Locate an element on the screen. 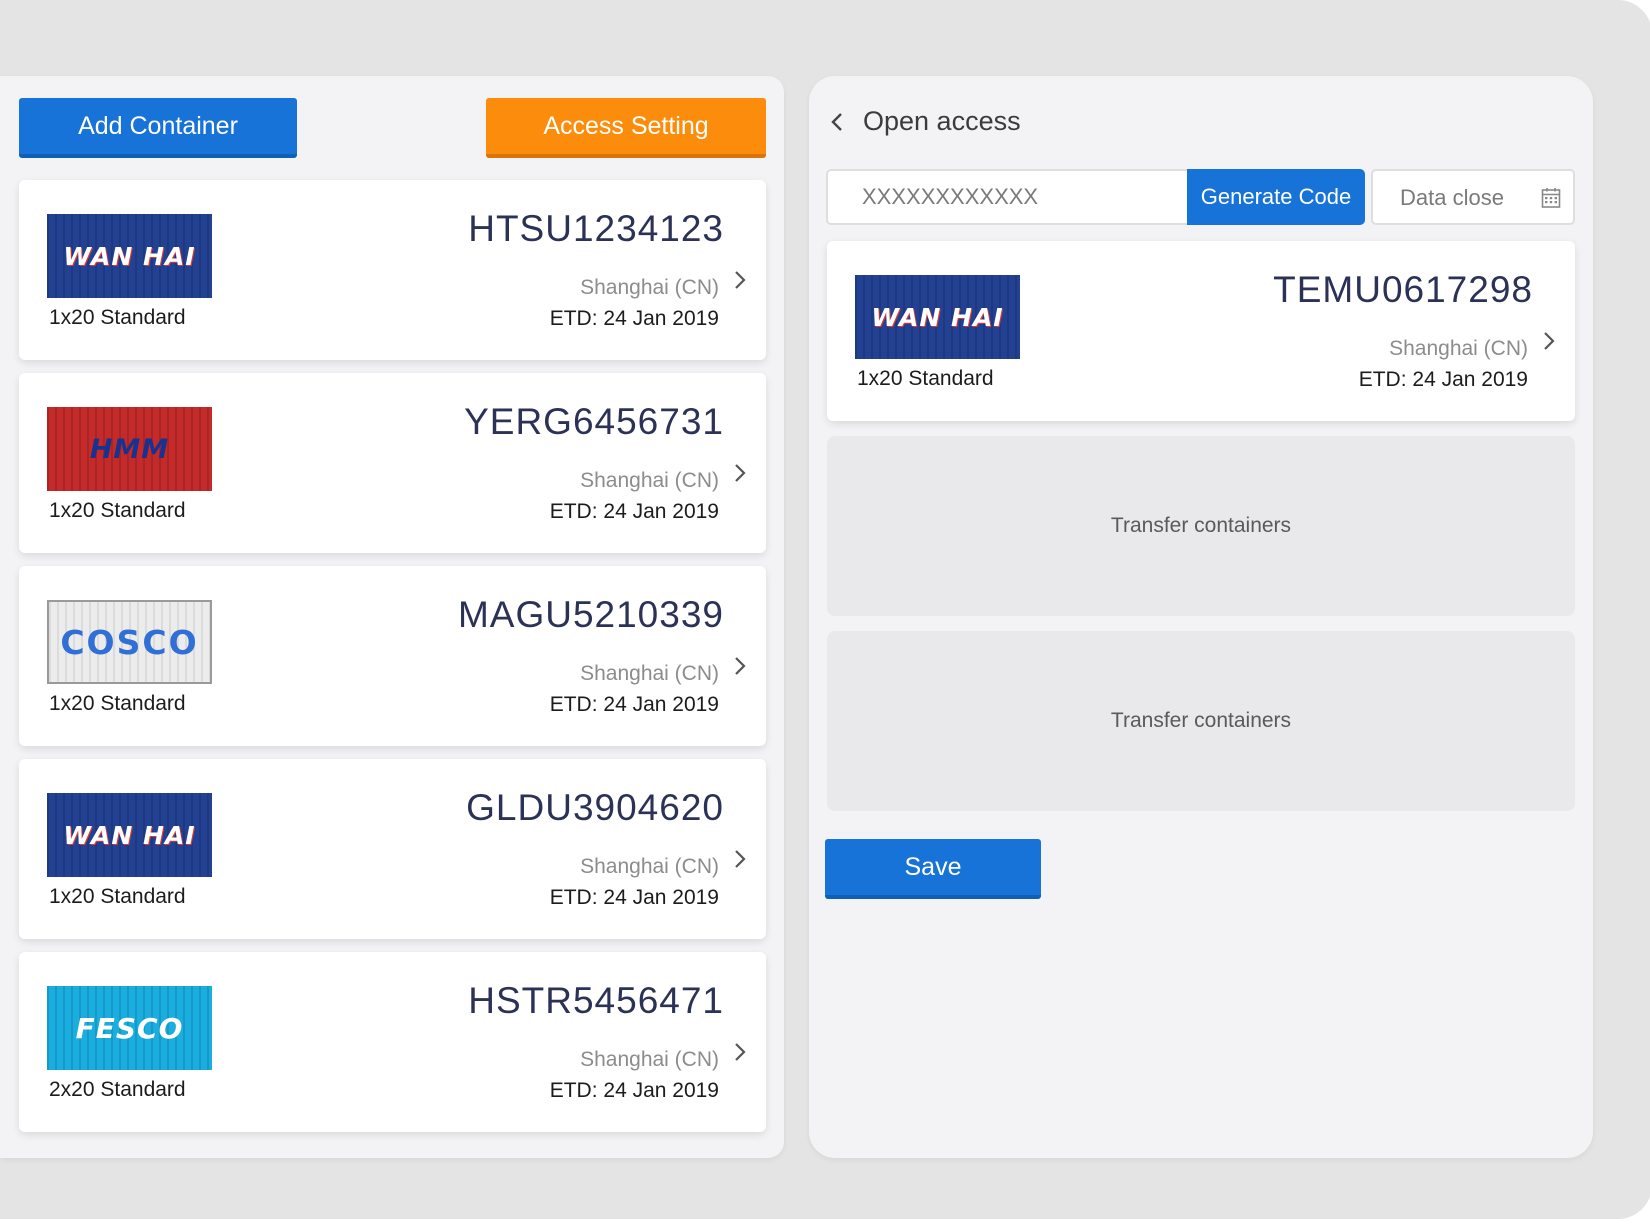  generate-code-button: Generate Code is located at coordinates (1276, 197).